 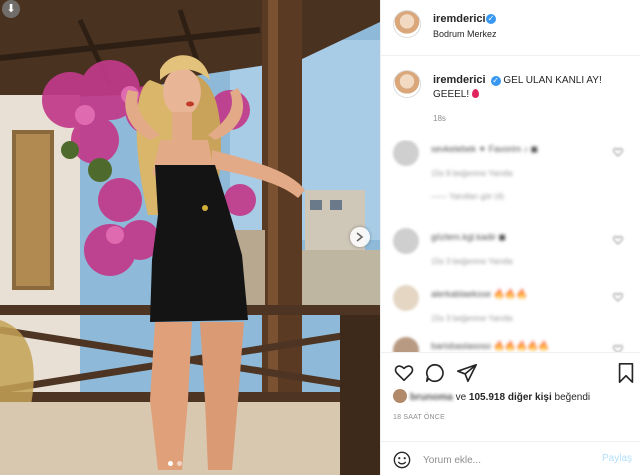 What do you see at coordinates (485, 149) in the screenshot?
I see `comment-text: sevkelebek ✦ Favorim ♪ ◼` at bounding box center [485, 149].